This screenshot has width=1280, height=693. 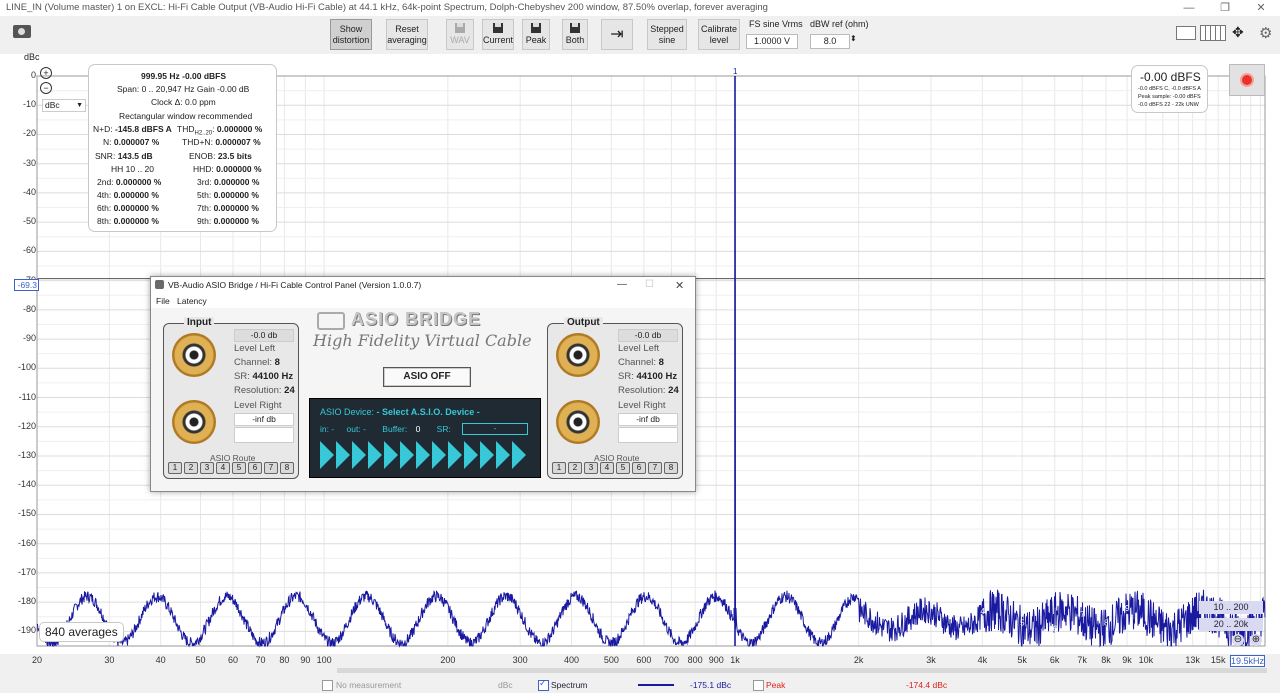 I want to click on horizontal-scrollbar, so click(x=802, y=670).